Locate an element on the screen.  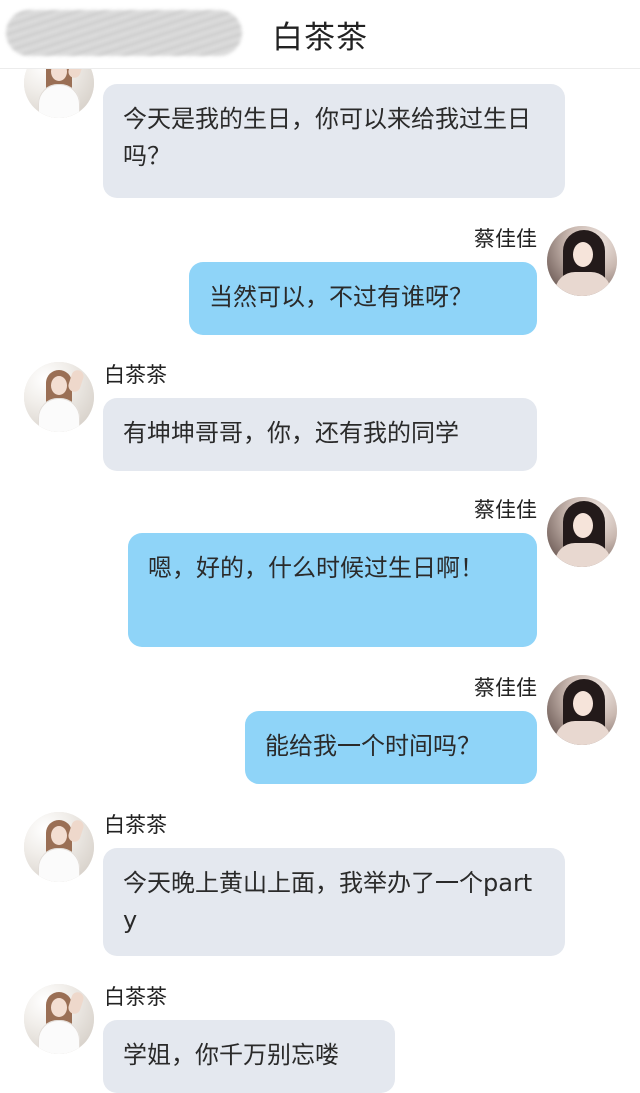
message-row: 白茶茶 有坤坤哥哥，你，还有我的同学 is located at coordinates (320, 417).